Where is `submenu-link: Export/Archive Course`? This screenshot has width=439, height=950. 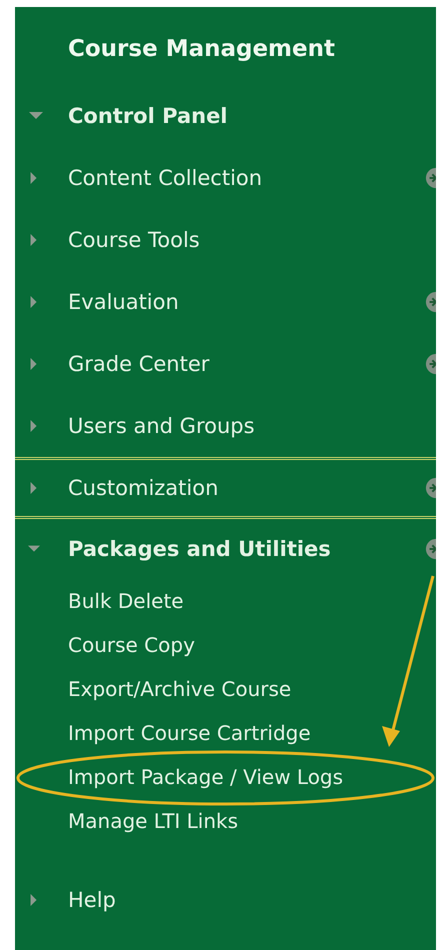 submenu-link: Export/Archive Course is located at coordinates (153, 689).